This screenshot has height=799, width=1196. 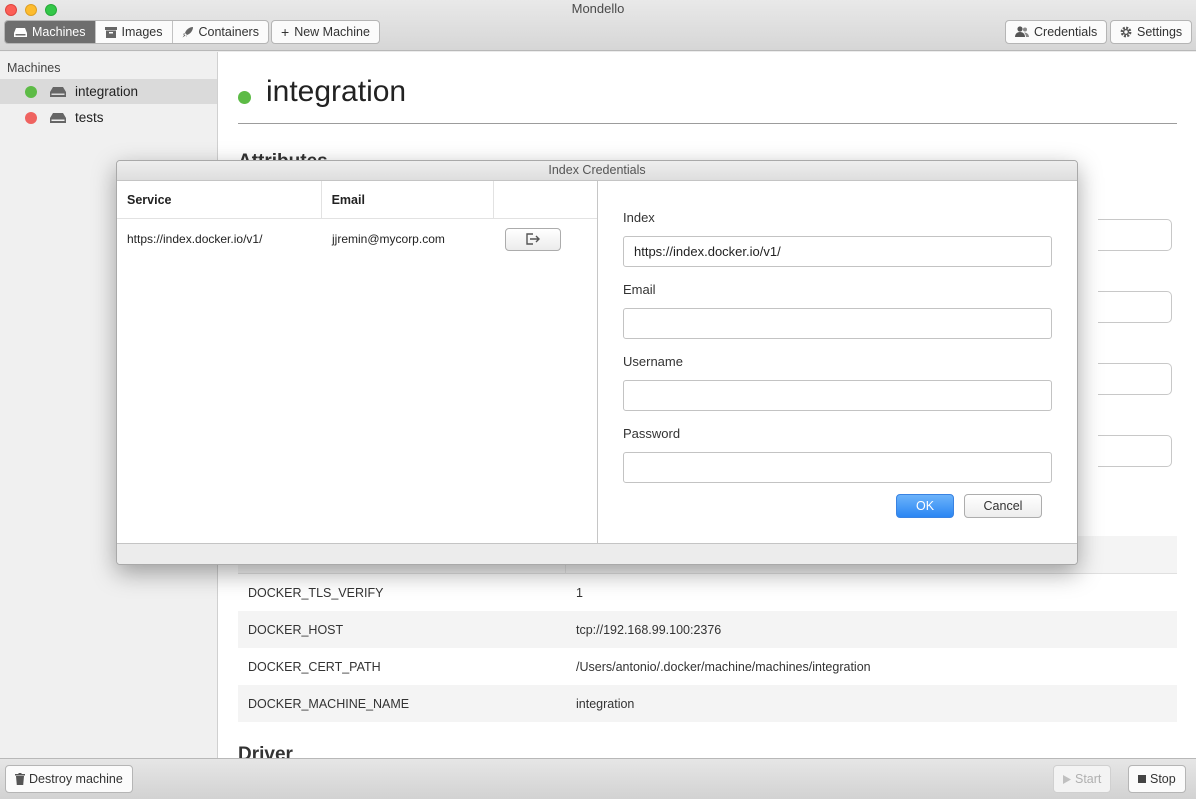 I want to click on stop-button: Stop, so click(x=1157, y=779).